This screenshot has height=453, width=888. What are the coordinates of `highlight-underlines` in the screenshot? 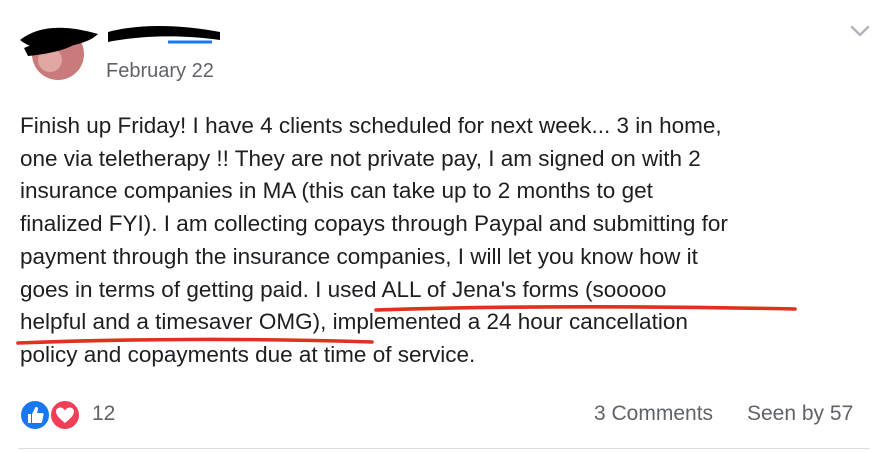 It's located at (406, 325).